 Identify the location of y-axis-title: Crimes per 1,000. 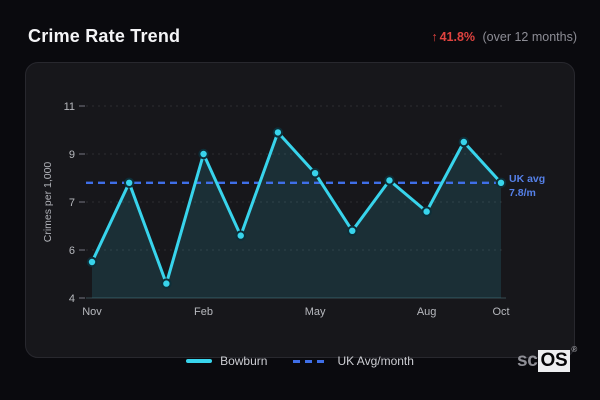
(48, 202).